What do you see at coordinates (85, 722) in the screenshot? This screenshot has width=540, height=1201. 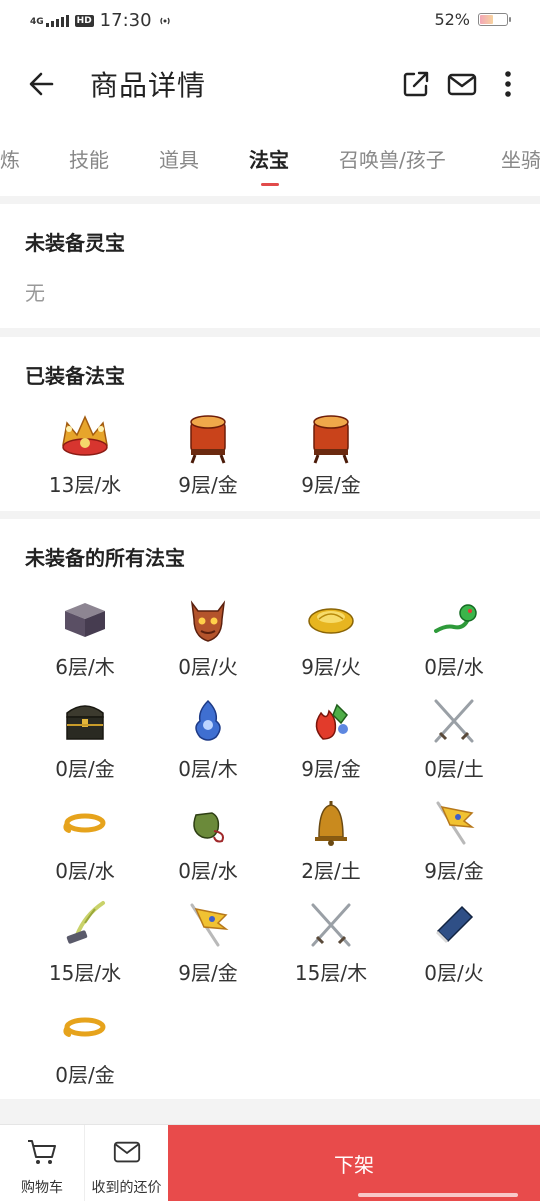 I see `chest-icon` at bounding box center [85, 722].